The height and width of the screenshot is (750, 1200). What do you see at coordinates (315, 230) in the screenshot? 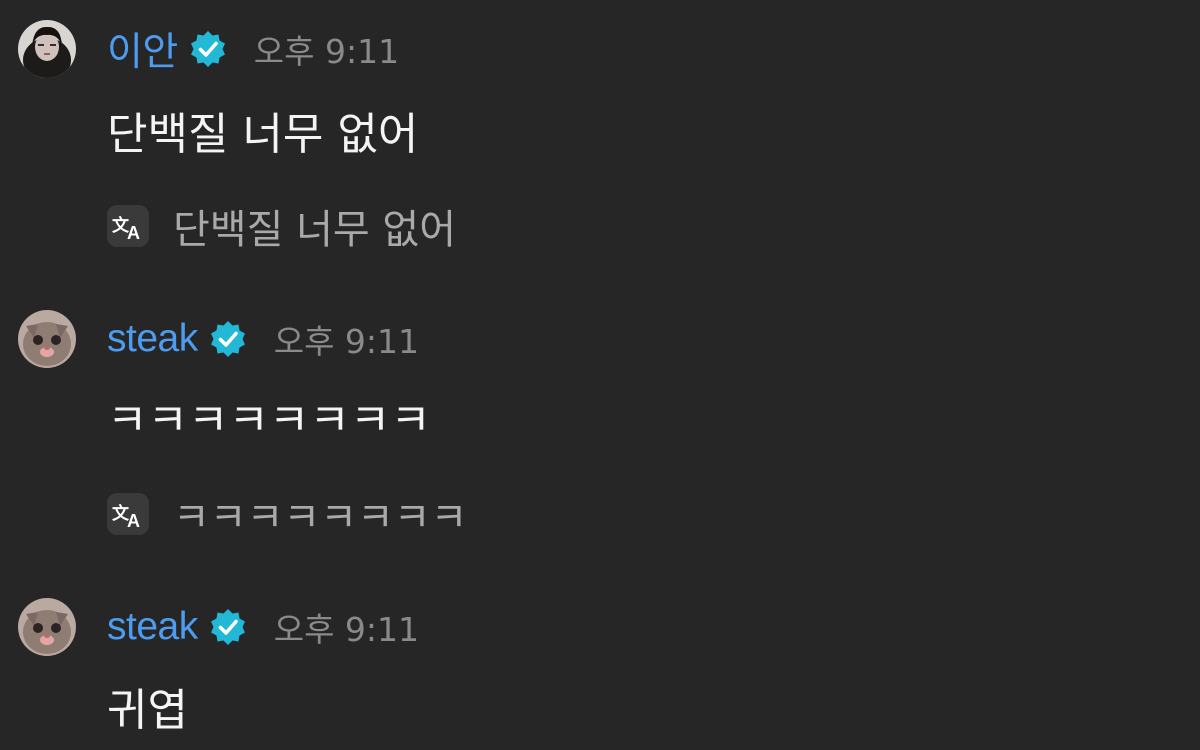
I see `translation-text: 단백질 너무 없어` at bounding box center [315, 230].